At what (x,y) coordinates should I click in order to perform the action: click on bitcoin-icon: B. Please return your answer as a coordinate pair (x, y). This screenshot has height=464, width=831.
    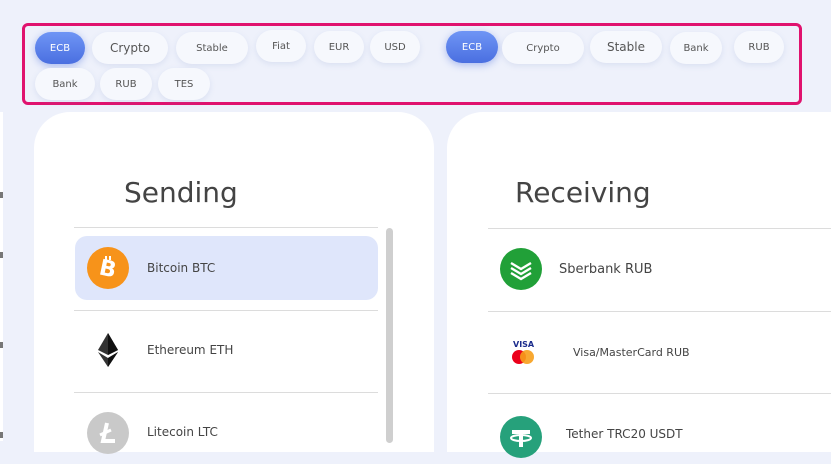
    Looking at the image, I should click on (108, 268).